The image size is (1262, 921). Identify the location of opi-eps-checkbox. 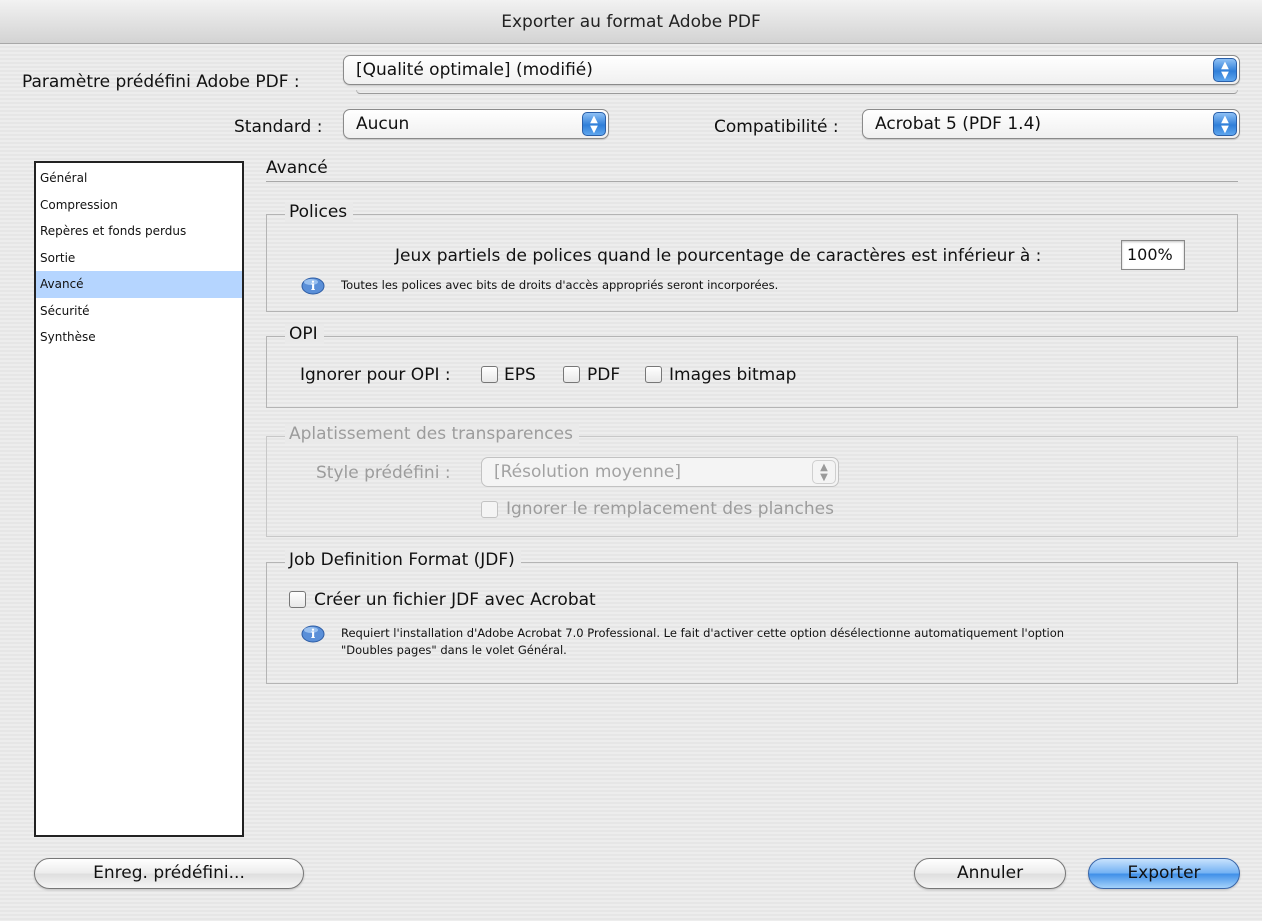
(489, 374).